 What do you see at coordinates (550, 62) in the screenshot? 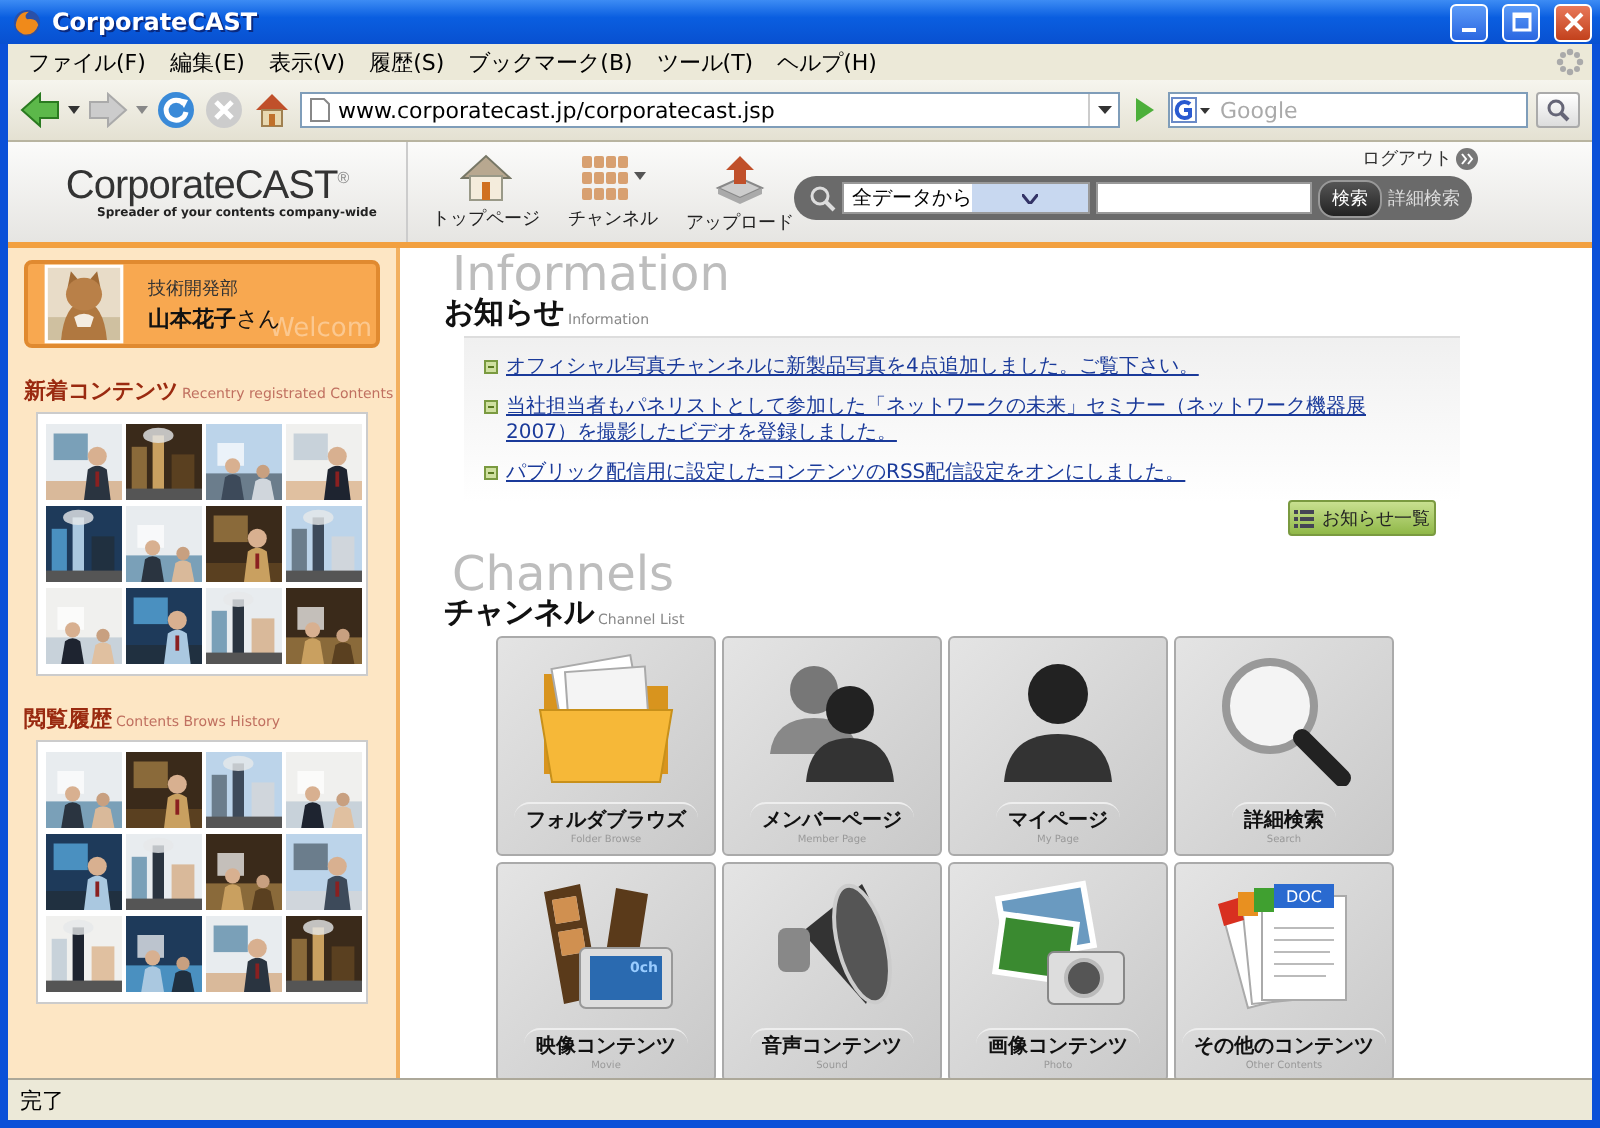
I see `menu-item: ブックマーク(B)` at bounding box center [550, 62].